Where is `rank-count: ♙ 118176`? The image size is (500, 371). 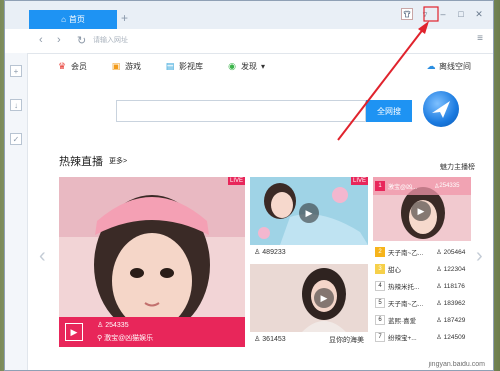
rank-count: ♙ 118176 is located at coordinates (450, 286).